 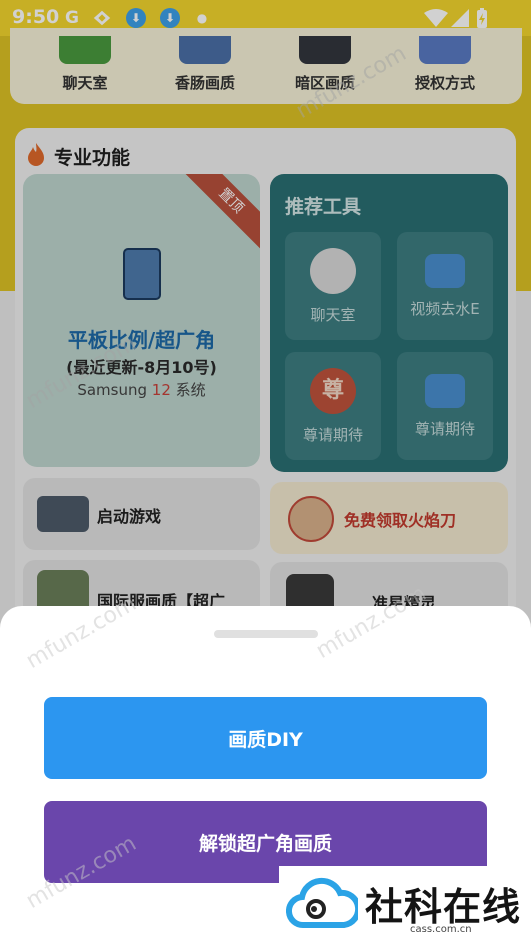 I want to click on quality-diy-button: 画质DIY, so click(x=265, y=738).